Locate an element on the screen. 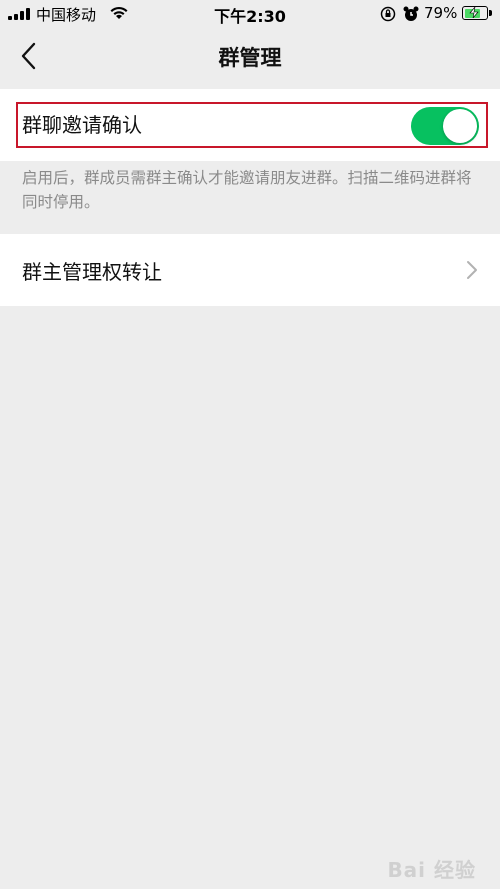  page-title: 群管理 is located at coordinates (250, 58).